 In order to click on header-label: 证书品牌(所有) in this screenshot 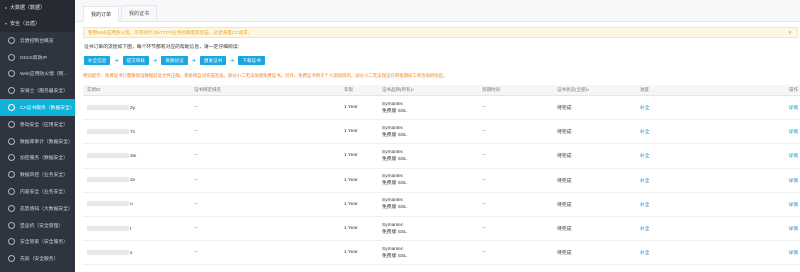, I will do `click(397, 89)`.